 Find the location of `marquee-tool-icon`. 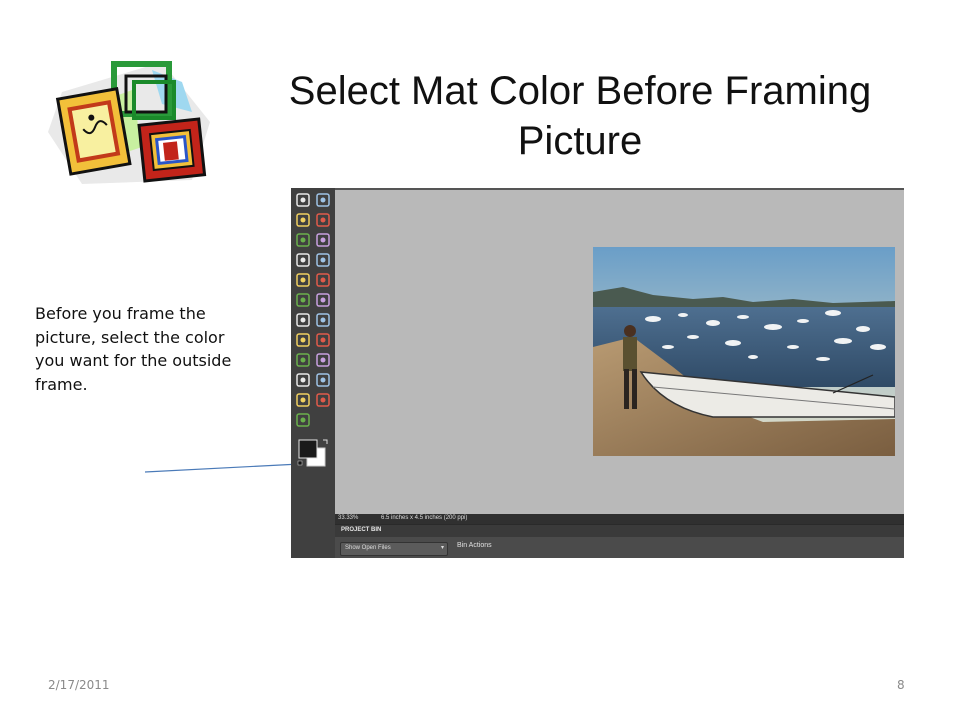

marquee-tool-icon is located at coordinates (303, 240).